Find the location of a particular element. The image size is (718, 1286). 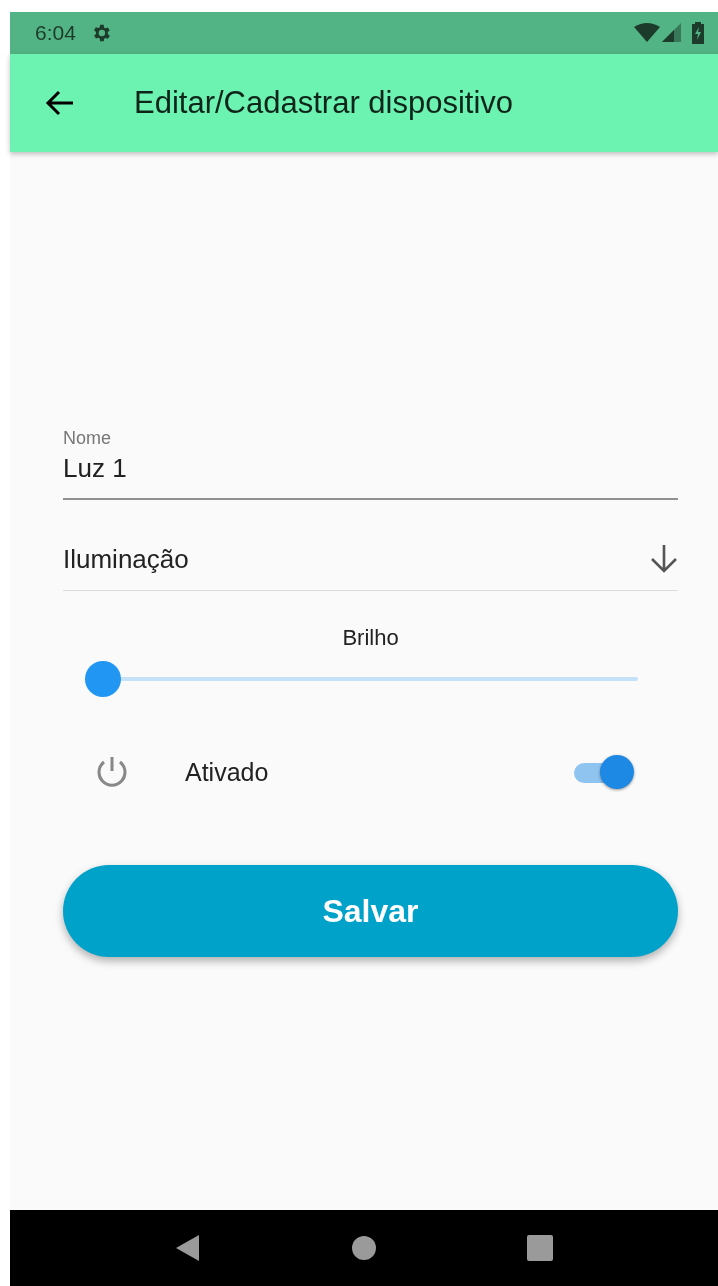

back-triangle-icon is located at coordinates (188, 1248).